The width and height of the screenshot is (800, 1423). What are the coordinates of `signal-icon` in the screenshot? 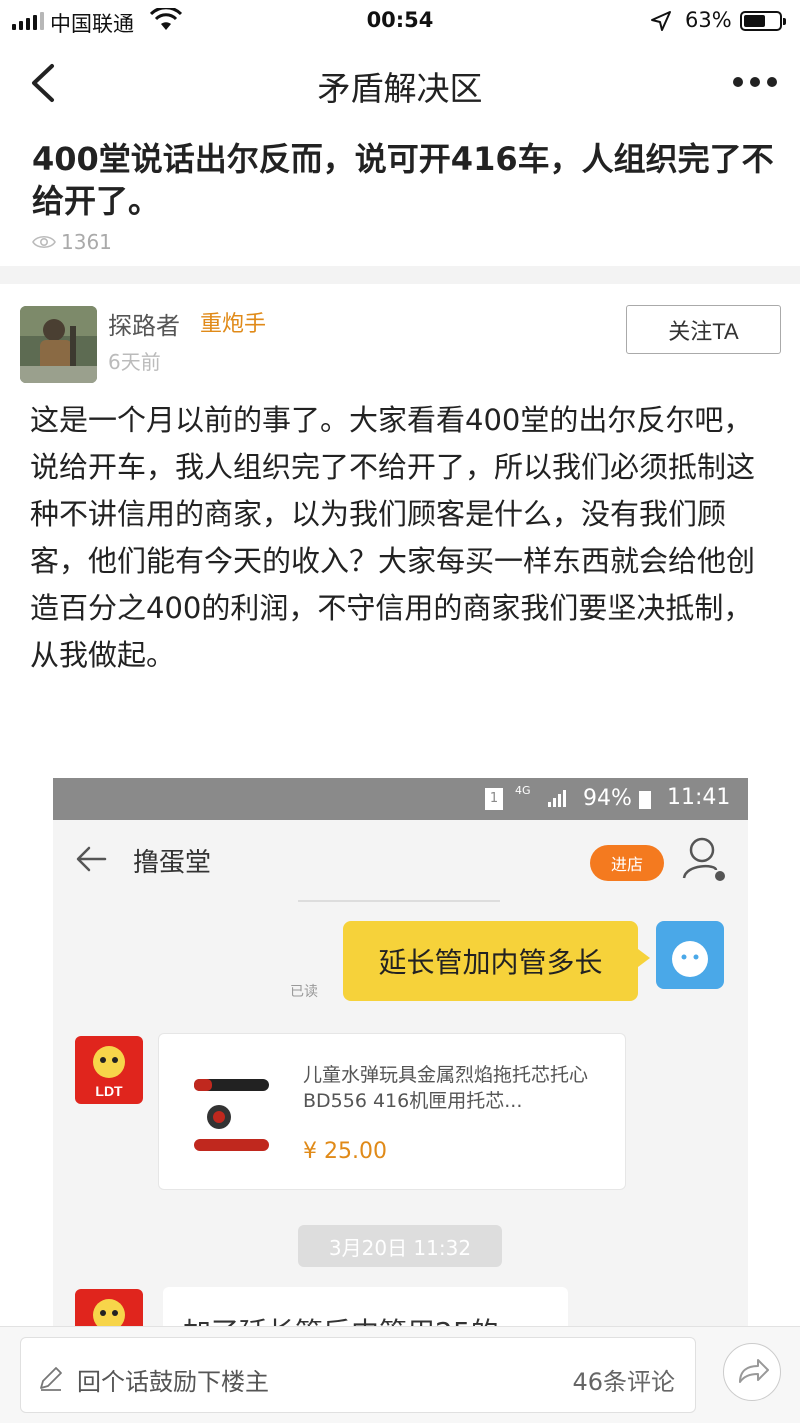 It's located at (557, 798).